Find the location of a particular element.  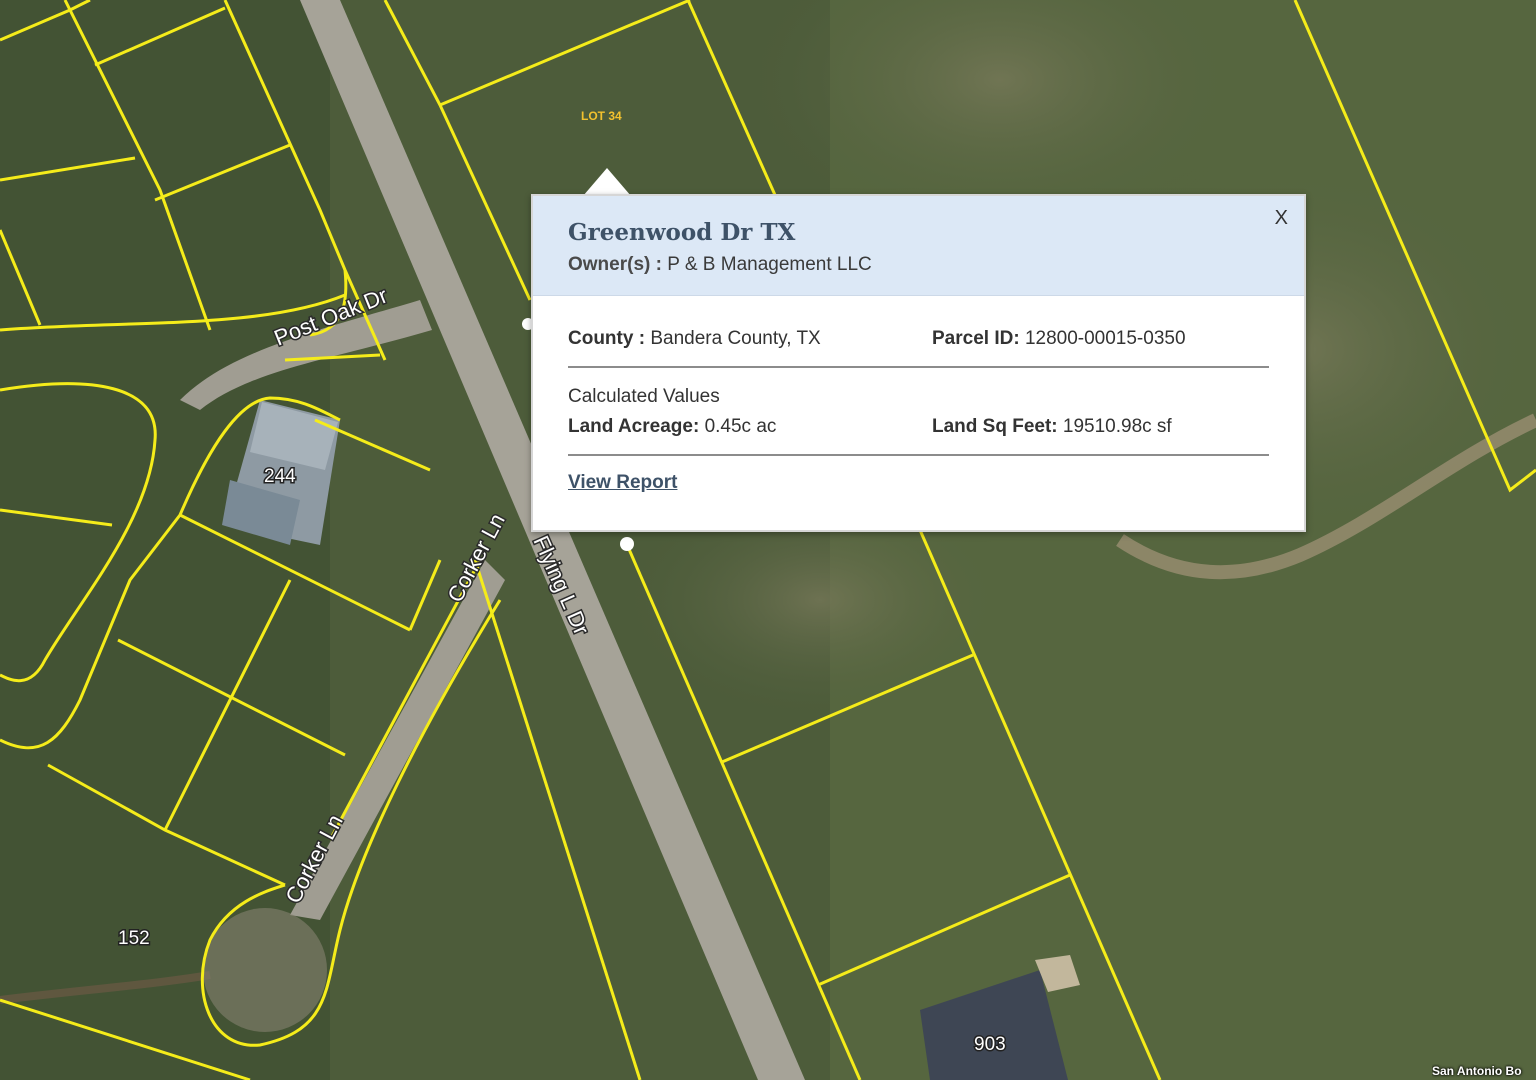

house-number: 244 is located at coordinates (280, 476).